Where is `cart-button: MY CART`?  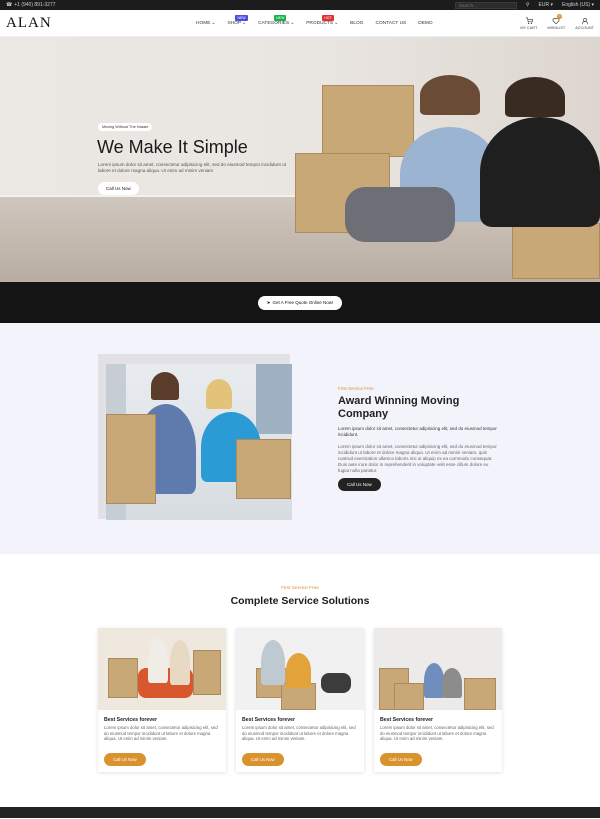
cart-button: MY CART is located at coordinates (528, 23).